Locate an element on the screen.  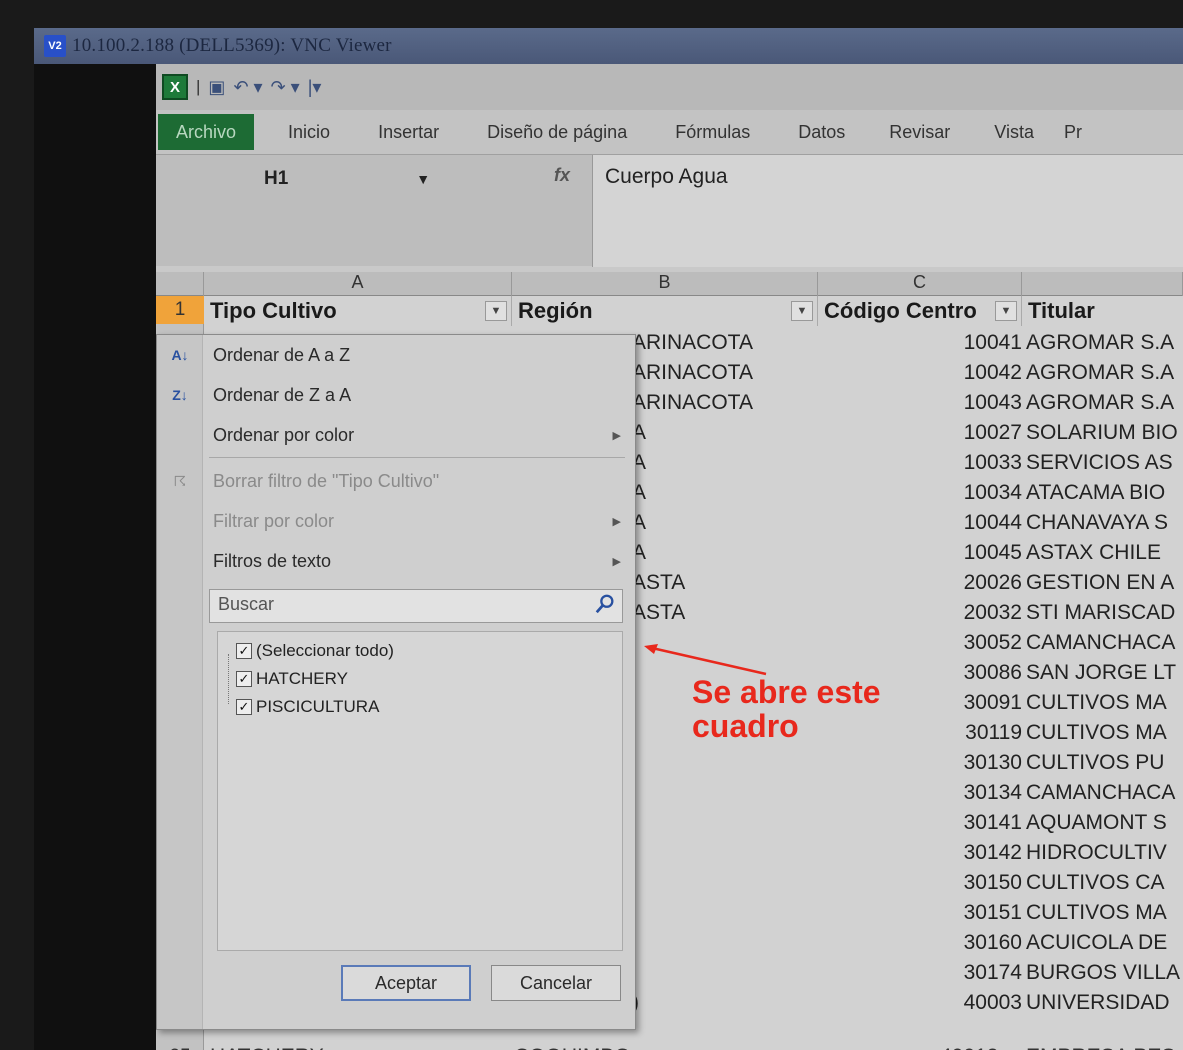
cell-titular: ASTAX CHILE is located at coordinates (1102, 553).